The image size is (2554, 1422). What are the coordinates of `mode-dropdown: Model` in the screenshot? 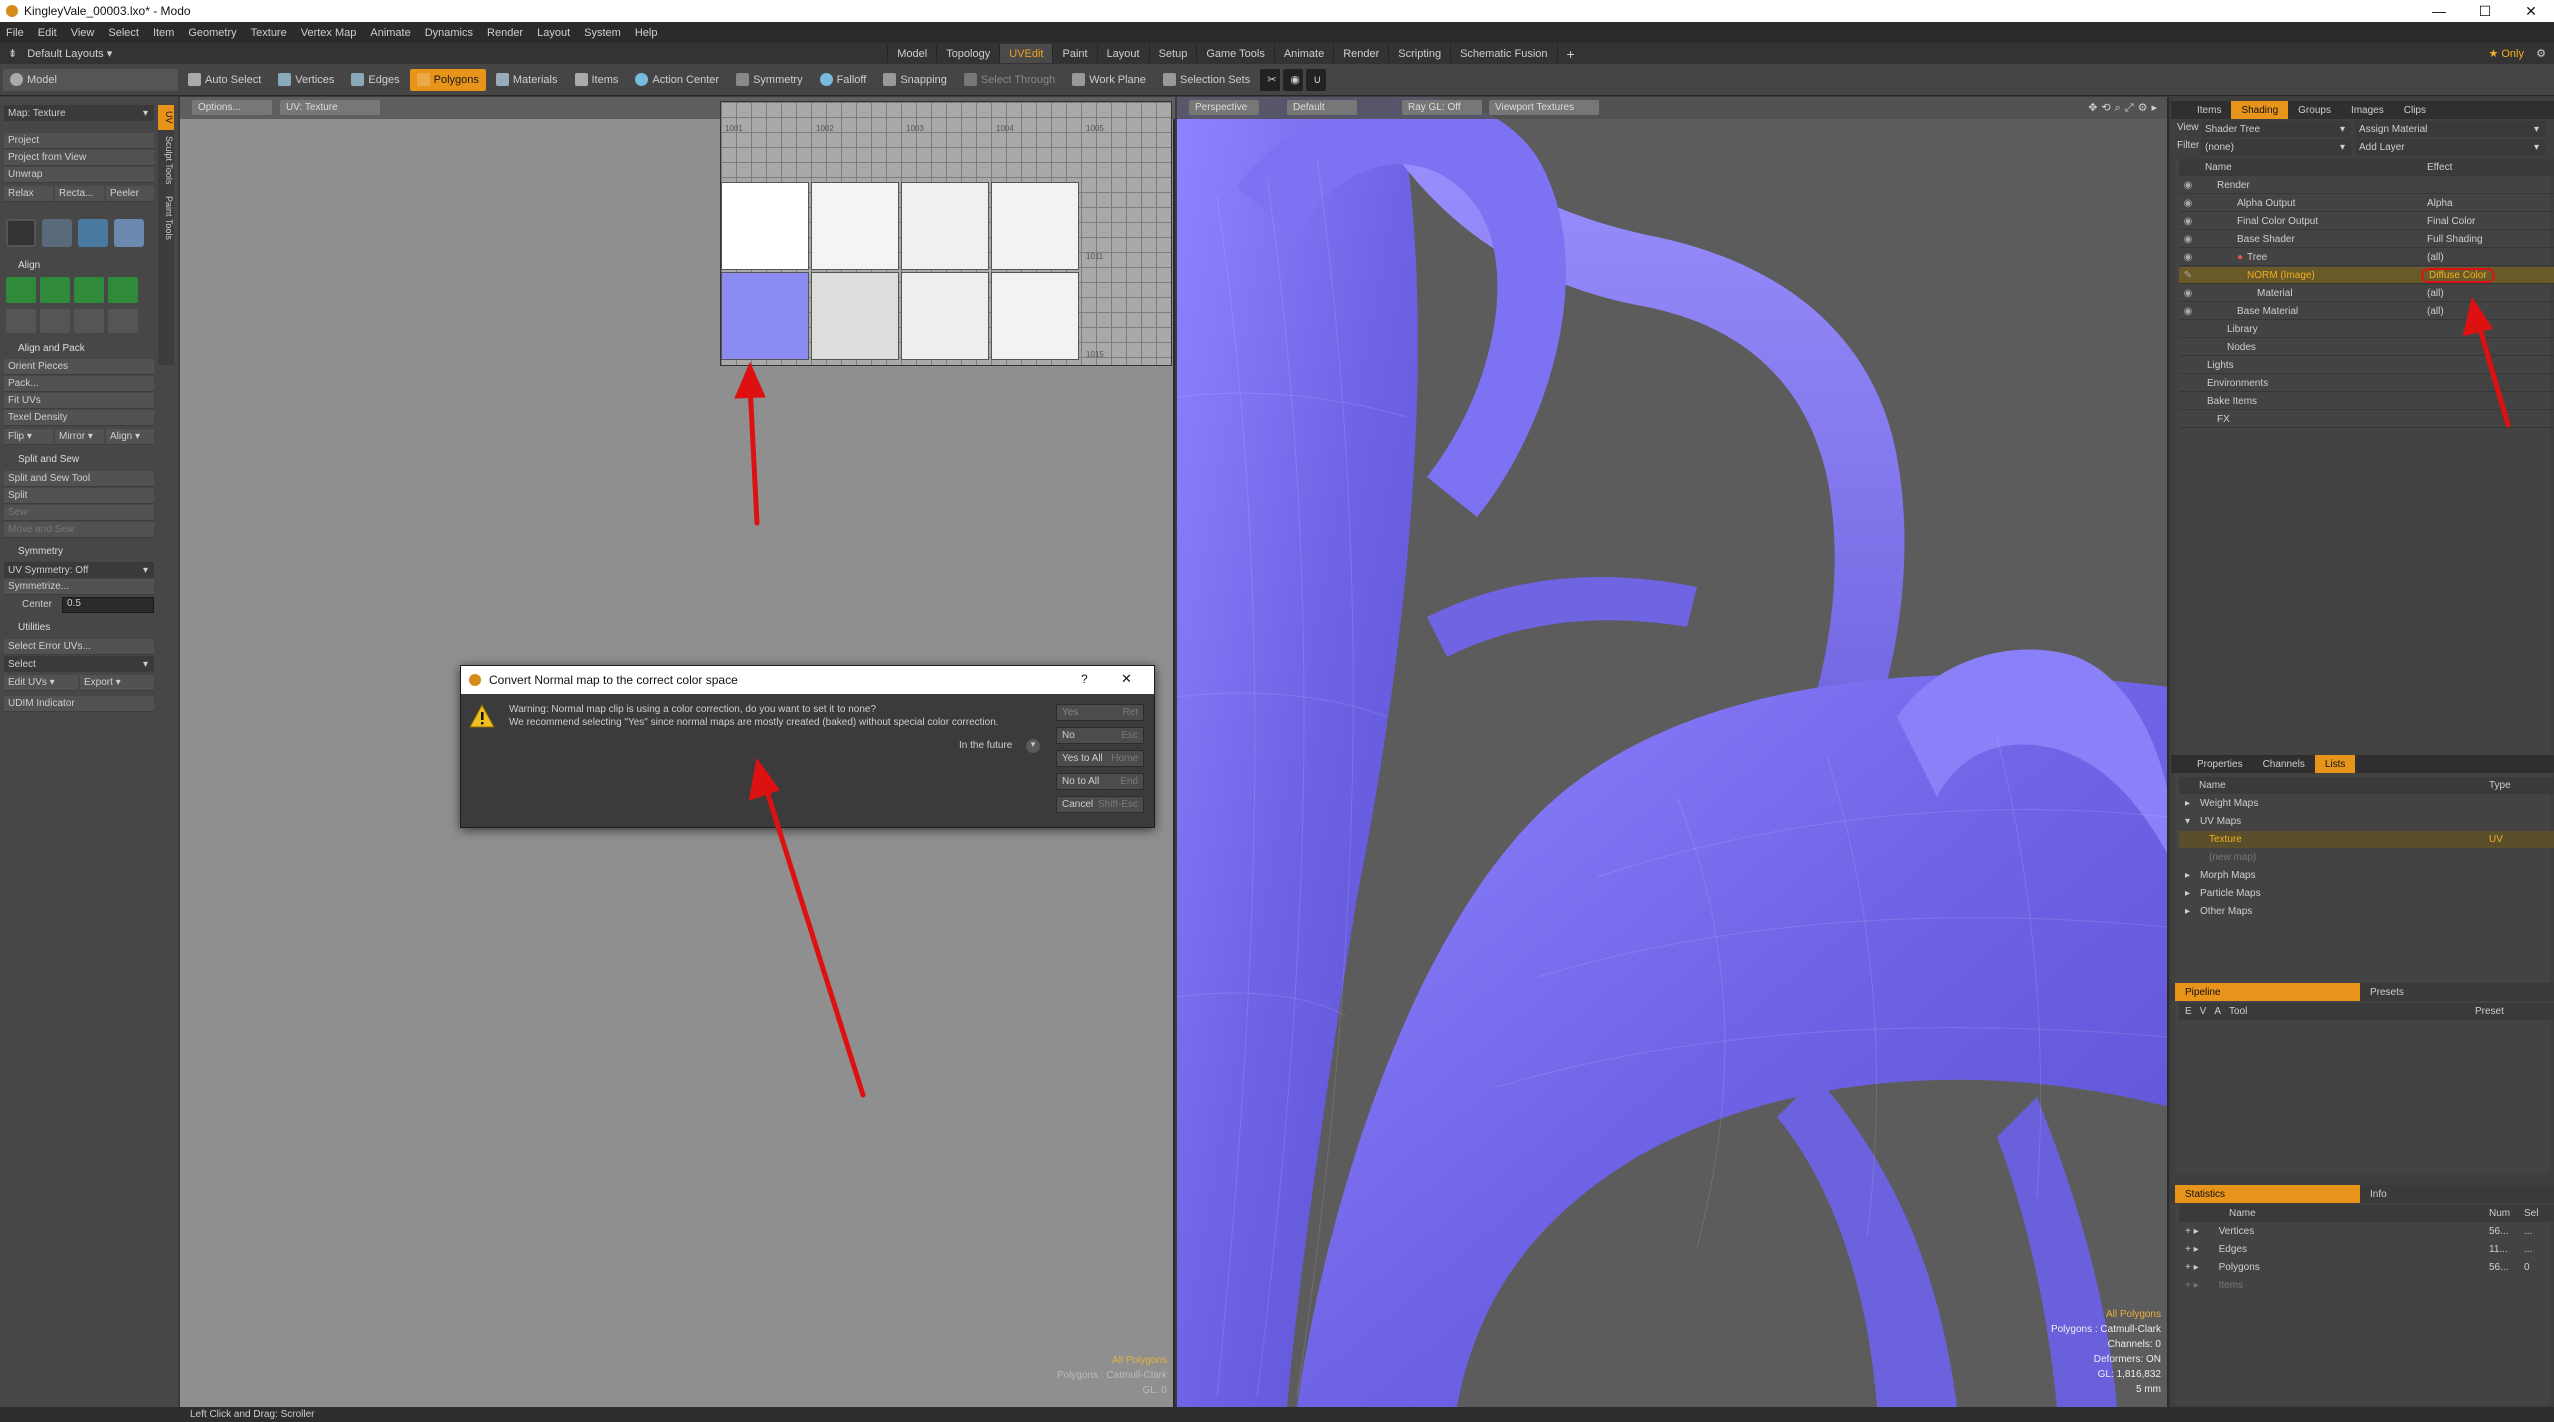 It's located at (90, 79).